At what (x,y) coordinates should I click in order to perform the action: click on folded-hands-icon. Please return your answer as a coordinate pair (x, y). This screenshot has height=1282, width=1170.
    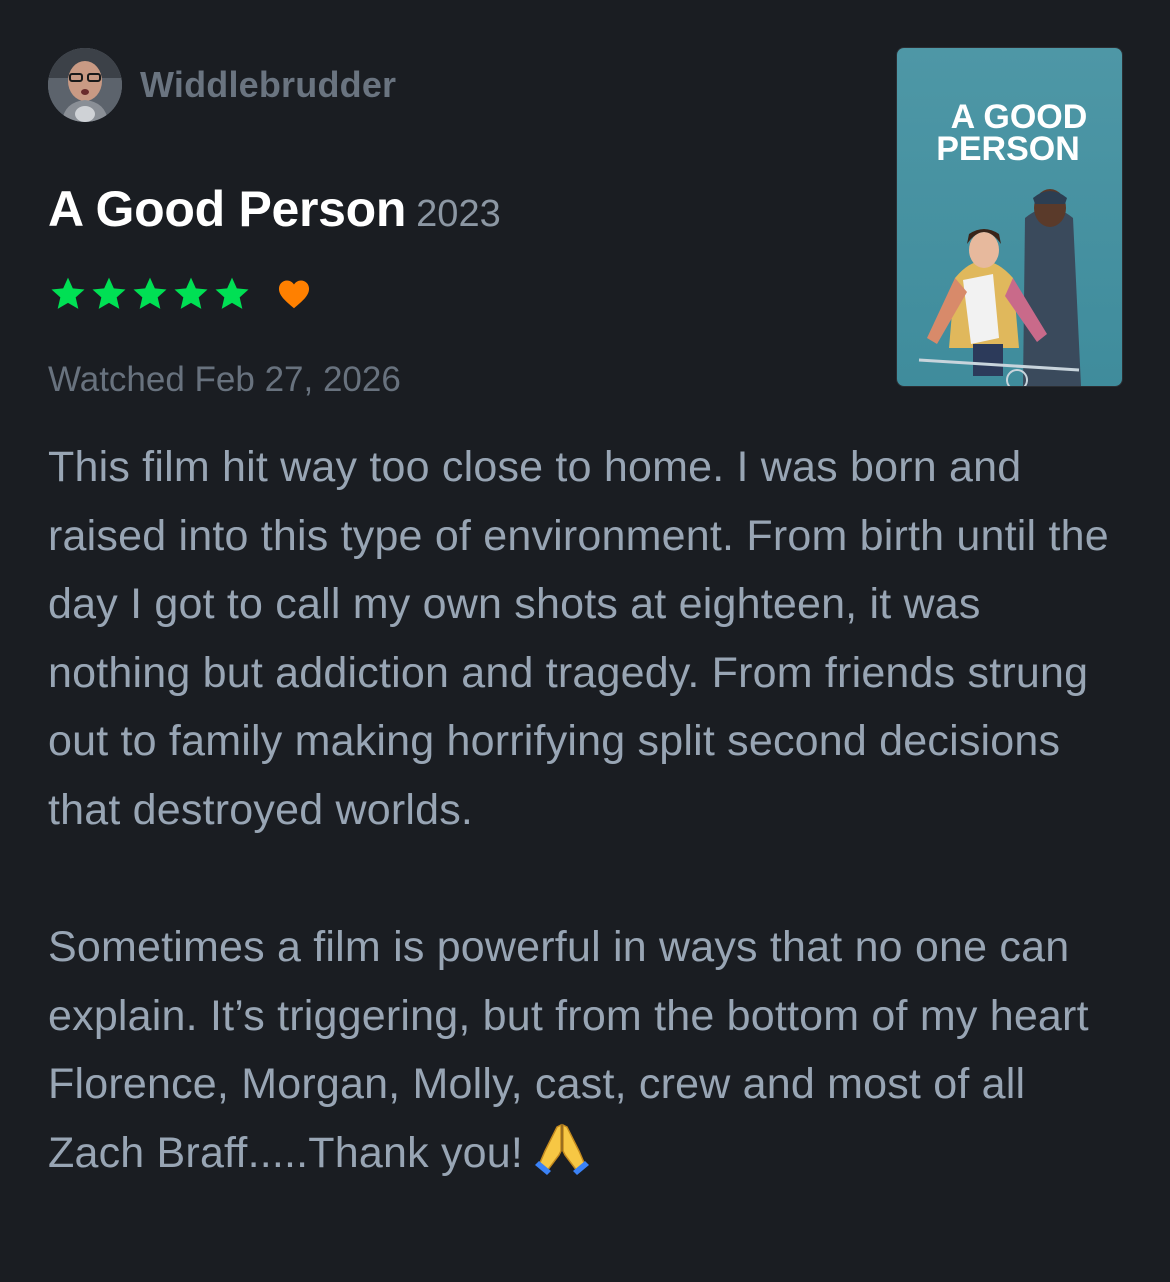
    Looking at the image, I should click on (562, 1158).